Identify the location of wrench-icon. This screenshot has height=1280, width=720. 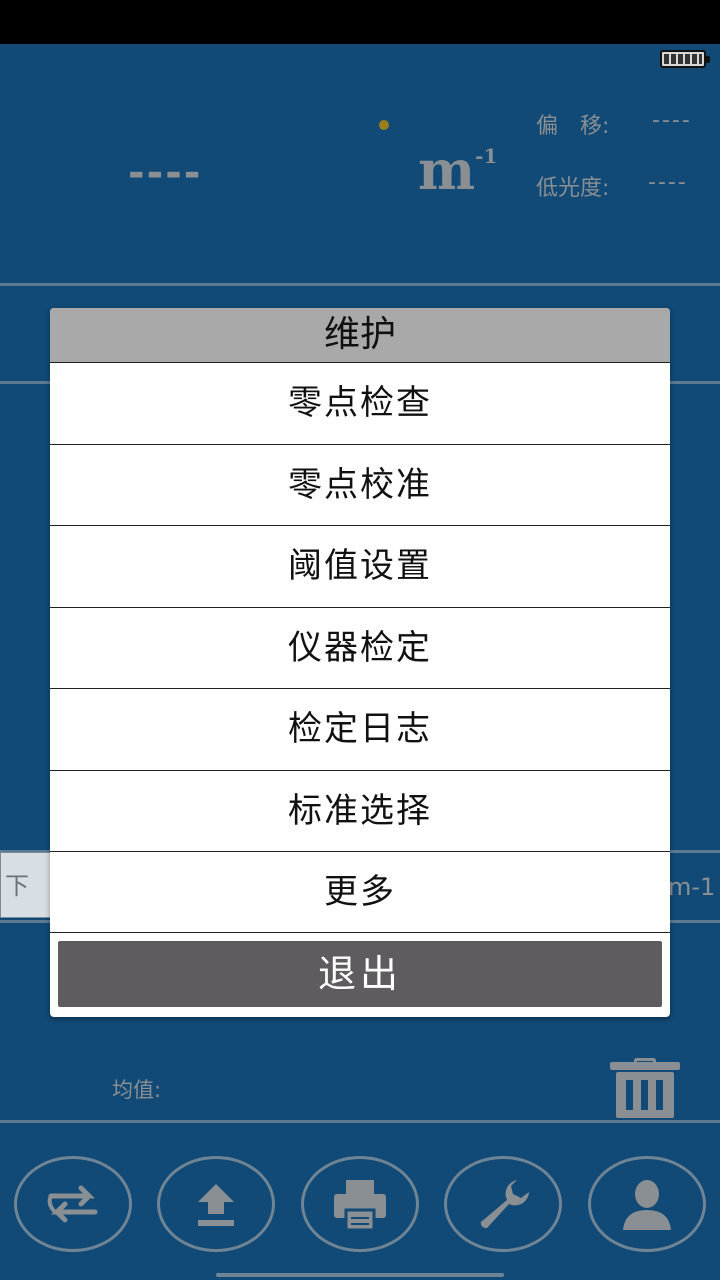
(504, 1204).